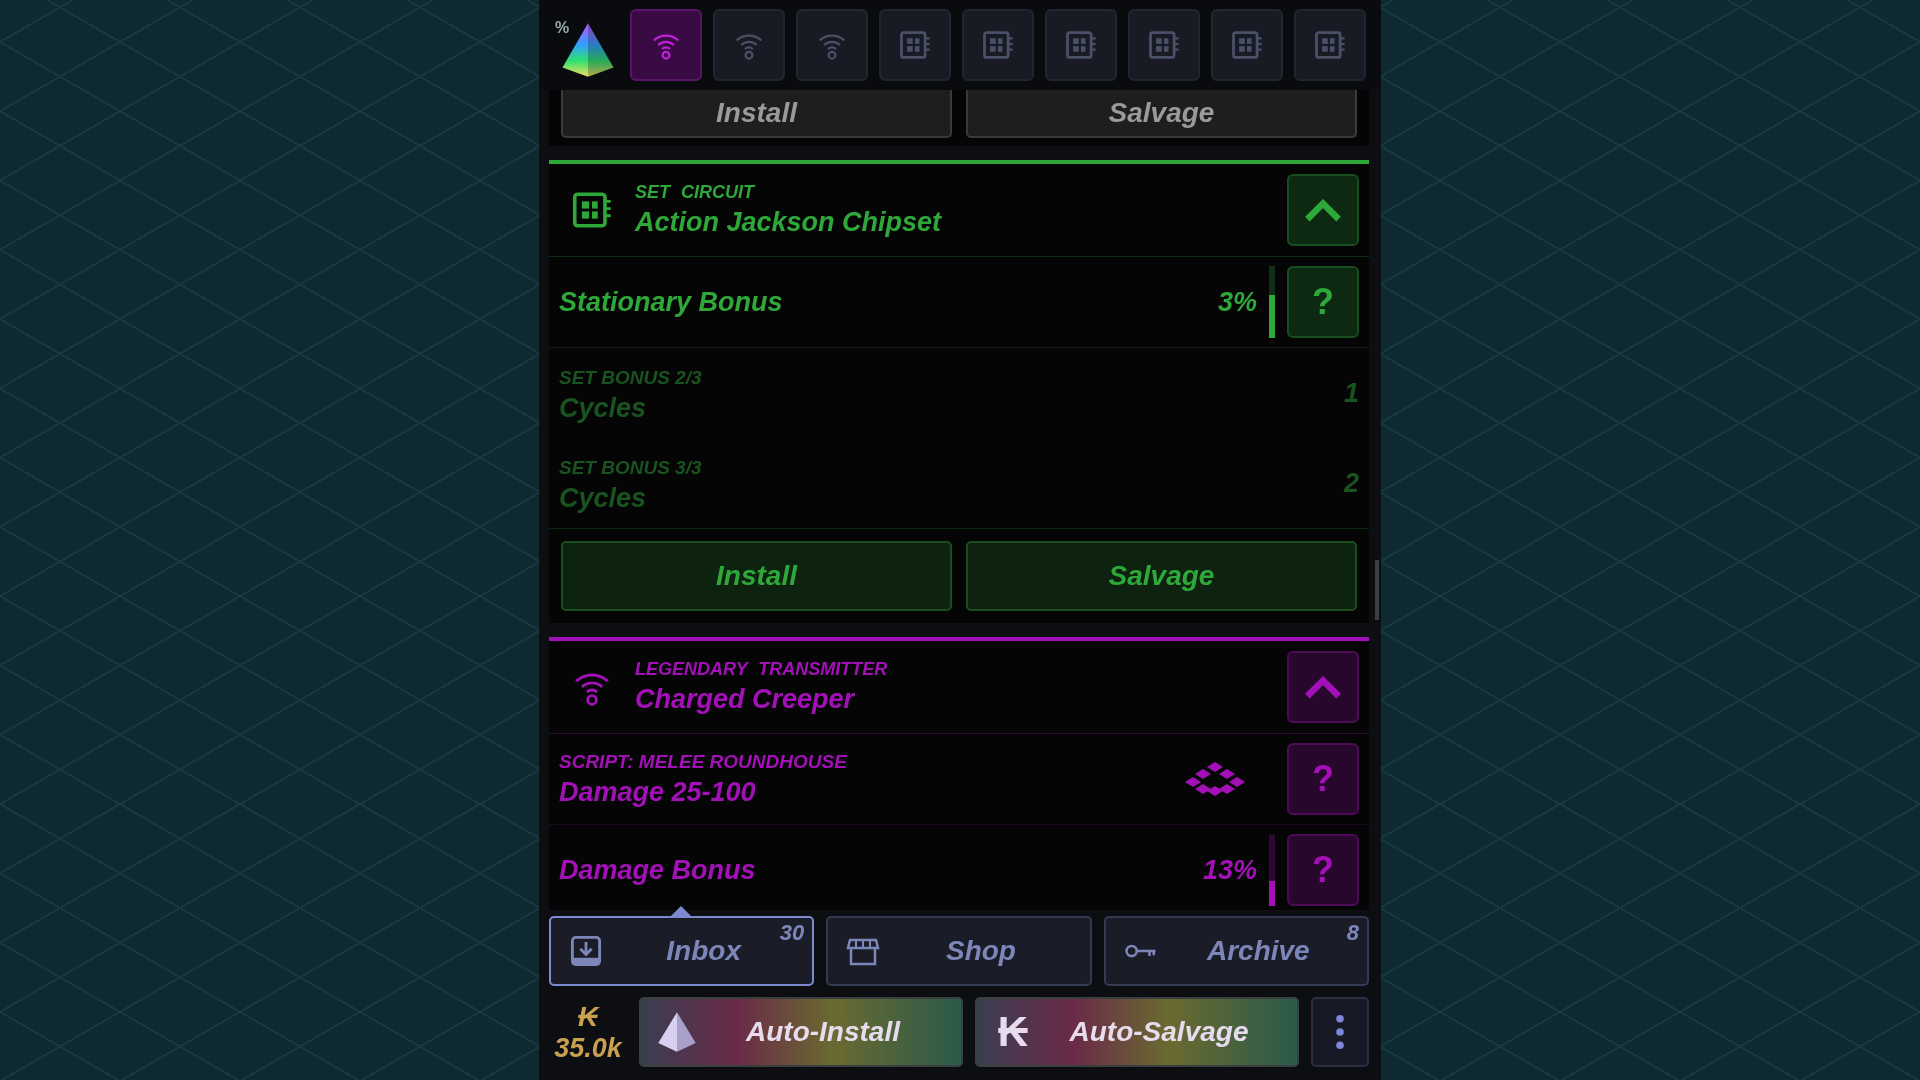  Describe the element at coordinates (792, 933) in the screenshot. I see `count-label: 30` at that location.